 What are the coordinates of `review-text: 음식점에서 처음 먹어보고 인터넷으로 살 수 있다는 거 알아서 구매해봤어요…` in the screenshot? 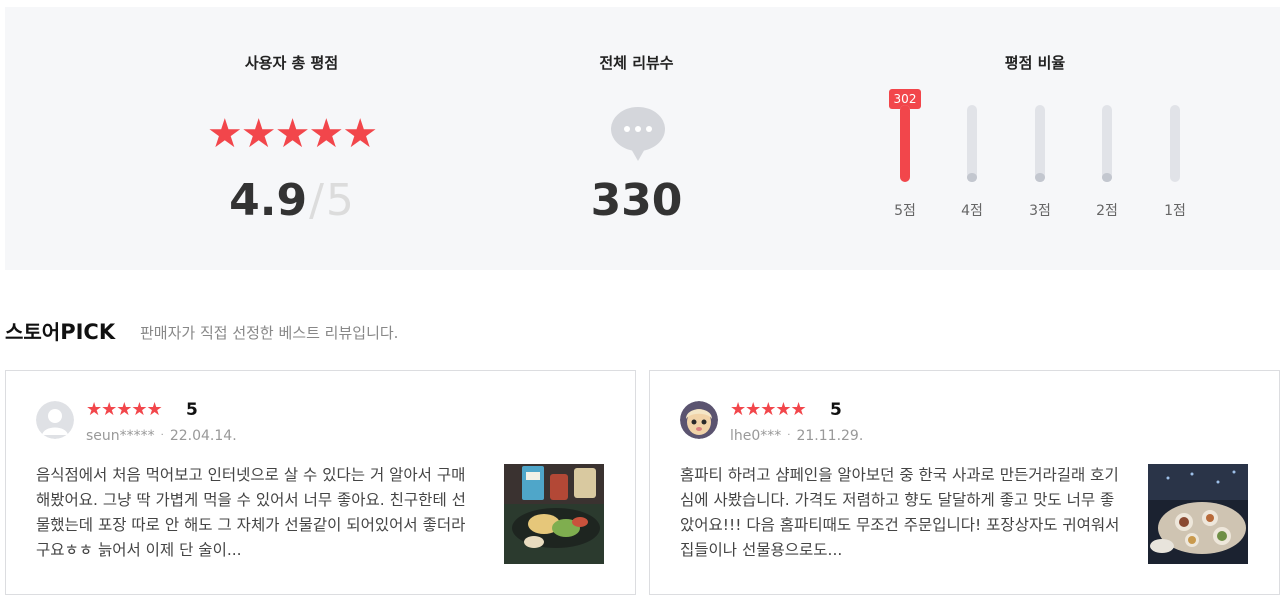 It's located at (256, 513).